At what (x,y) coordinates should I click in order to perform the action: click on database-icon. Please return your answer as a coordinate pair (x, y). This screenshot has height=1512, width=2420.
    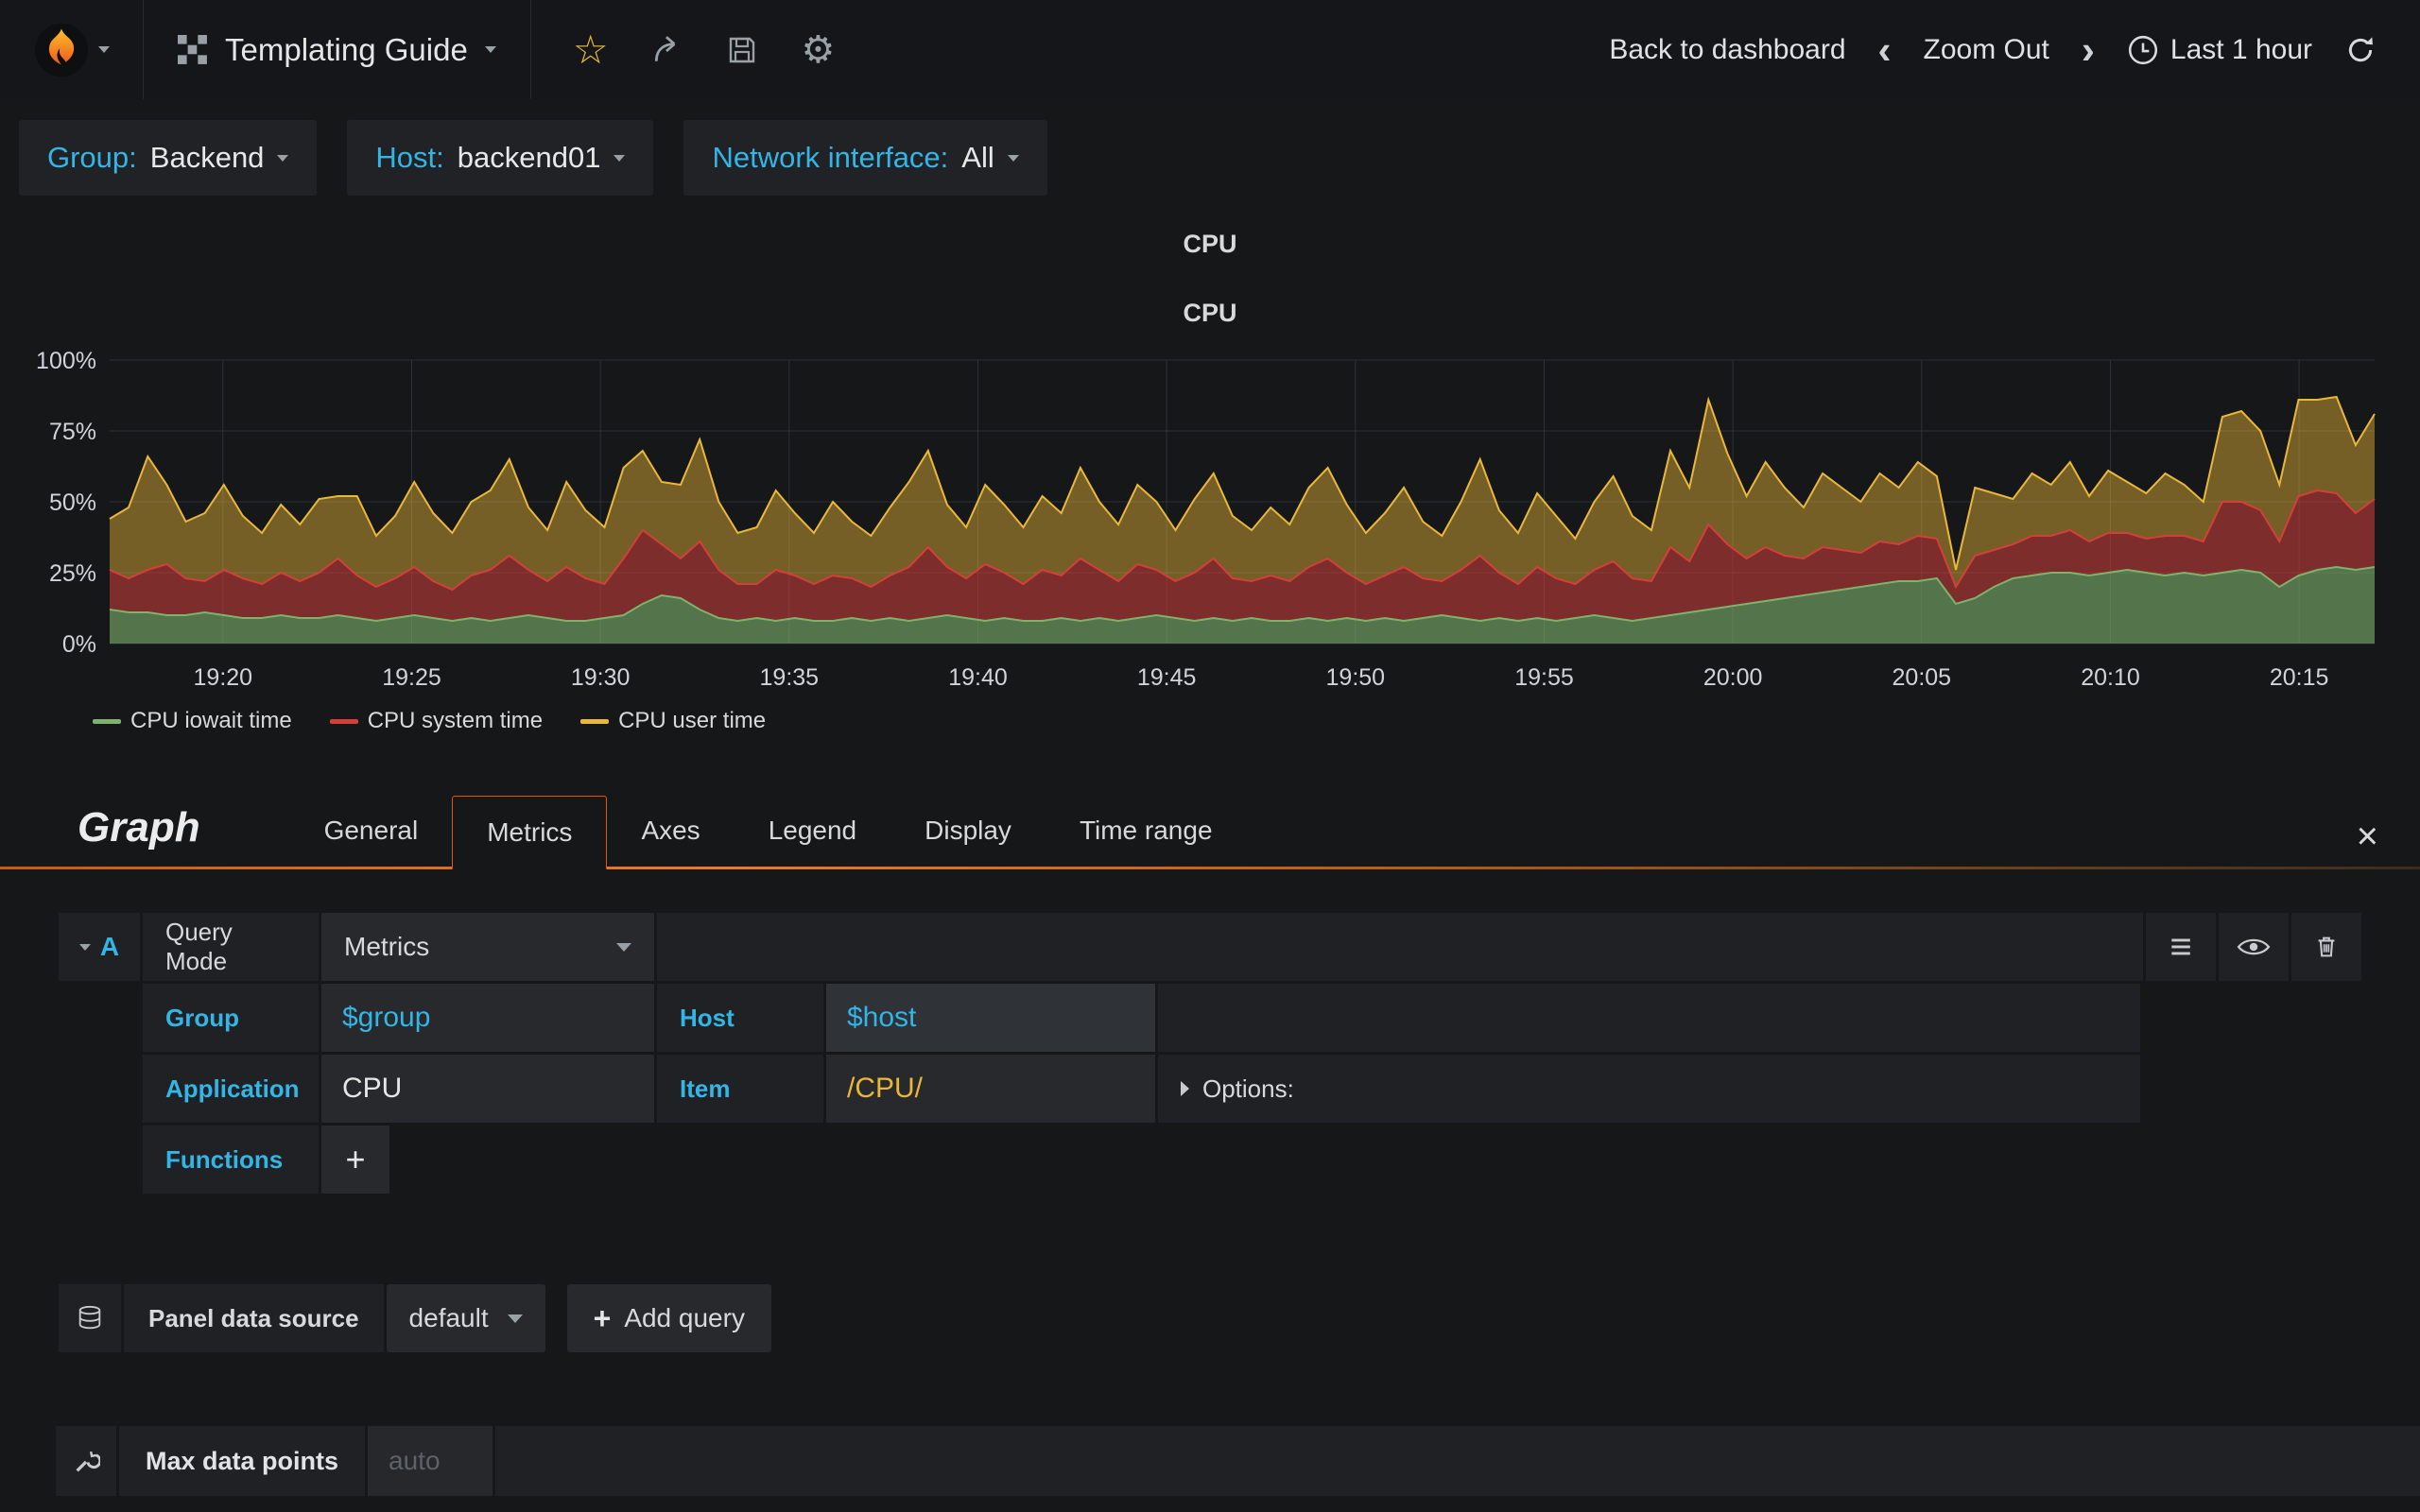
    Looking at the image, I should click on (89, 1317).